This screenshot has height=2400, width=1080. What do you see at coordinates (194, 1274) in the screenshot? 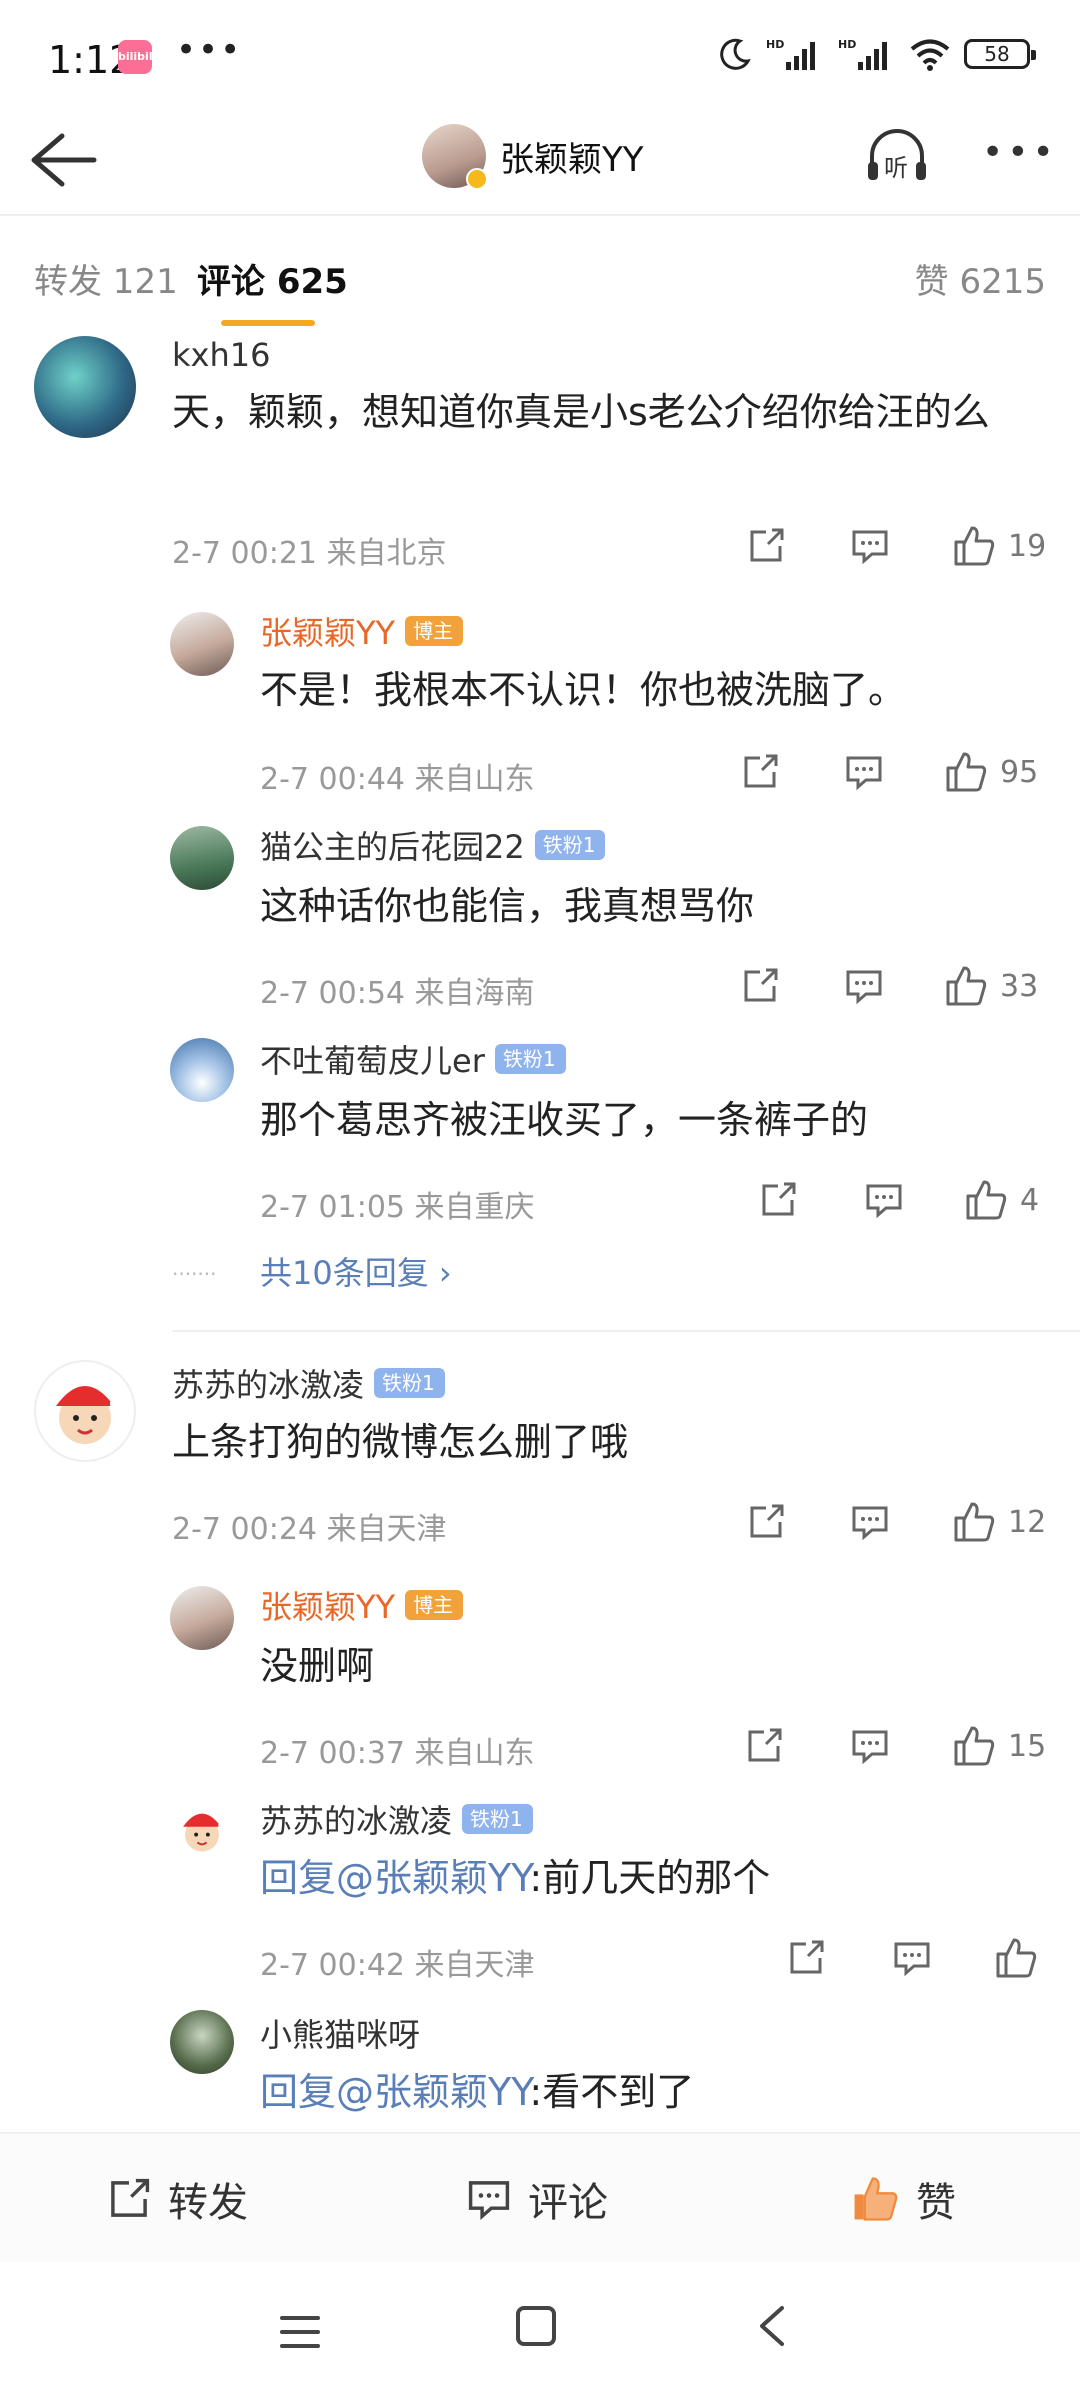
I see `dotted-leader: ·······` at bounding box center [194, 1274].